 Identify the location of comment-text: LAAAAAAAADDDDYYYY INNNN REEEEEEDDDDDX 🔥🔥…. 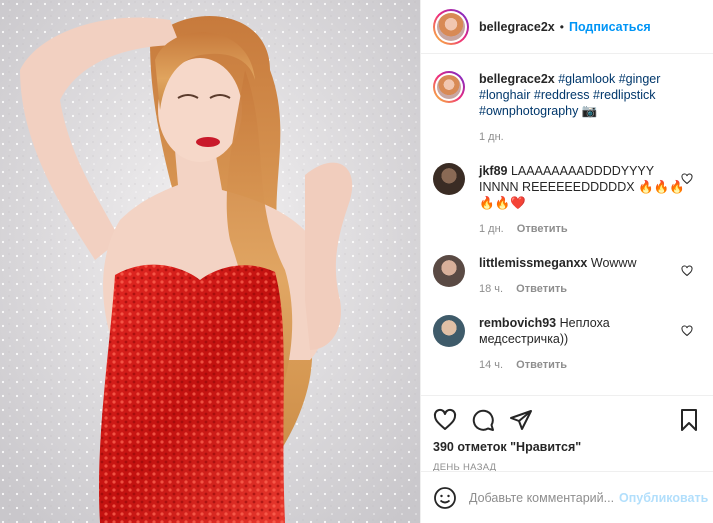
(582, 187).